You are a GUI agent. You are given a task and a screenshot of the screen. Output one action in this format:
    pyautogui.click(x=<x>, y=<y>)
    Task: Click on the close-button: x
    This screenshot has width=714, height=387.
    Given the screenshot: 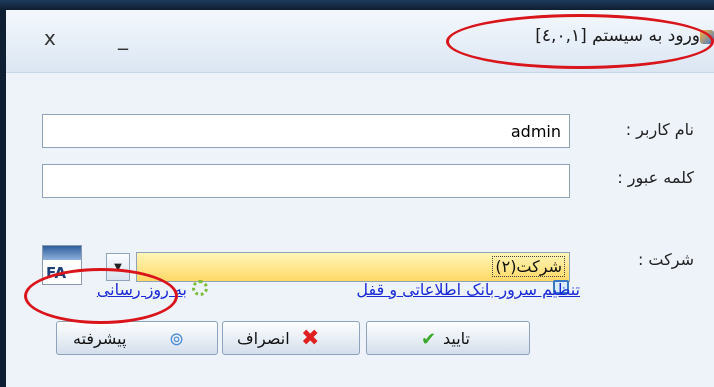 What is the action you would take?
    pyautogui.click(x=50, y=38)
    